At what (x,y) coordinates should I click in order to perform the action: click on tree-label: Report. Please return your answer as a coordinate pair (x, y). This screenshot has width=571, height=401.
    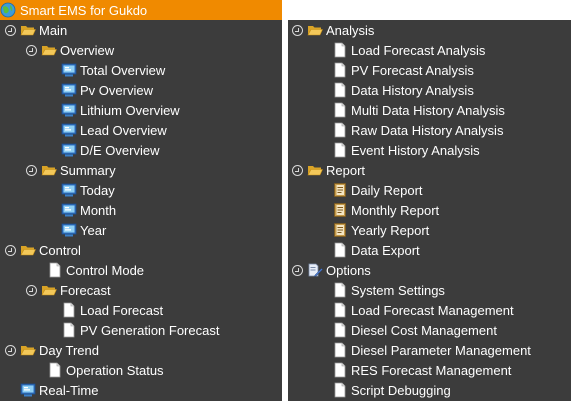
    Looking at the image, I should click on (346, 170).